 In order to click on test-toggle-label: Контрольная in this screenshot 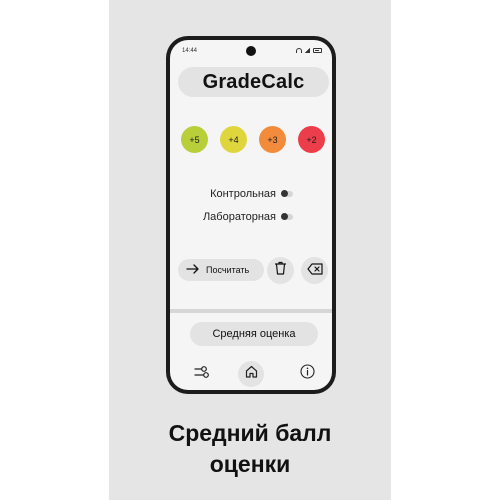, I will do `click(243, 194)`.